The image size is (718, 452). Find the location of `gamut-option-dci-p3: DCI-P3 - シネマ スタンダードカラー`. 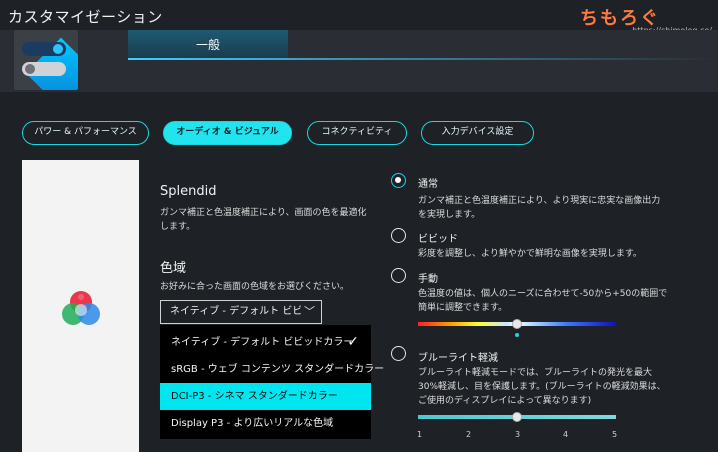

gamut-option-dci-p3: DCI-P3 - シネマ スタンダードカラー is located at coordinates (265, 396).